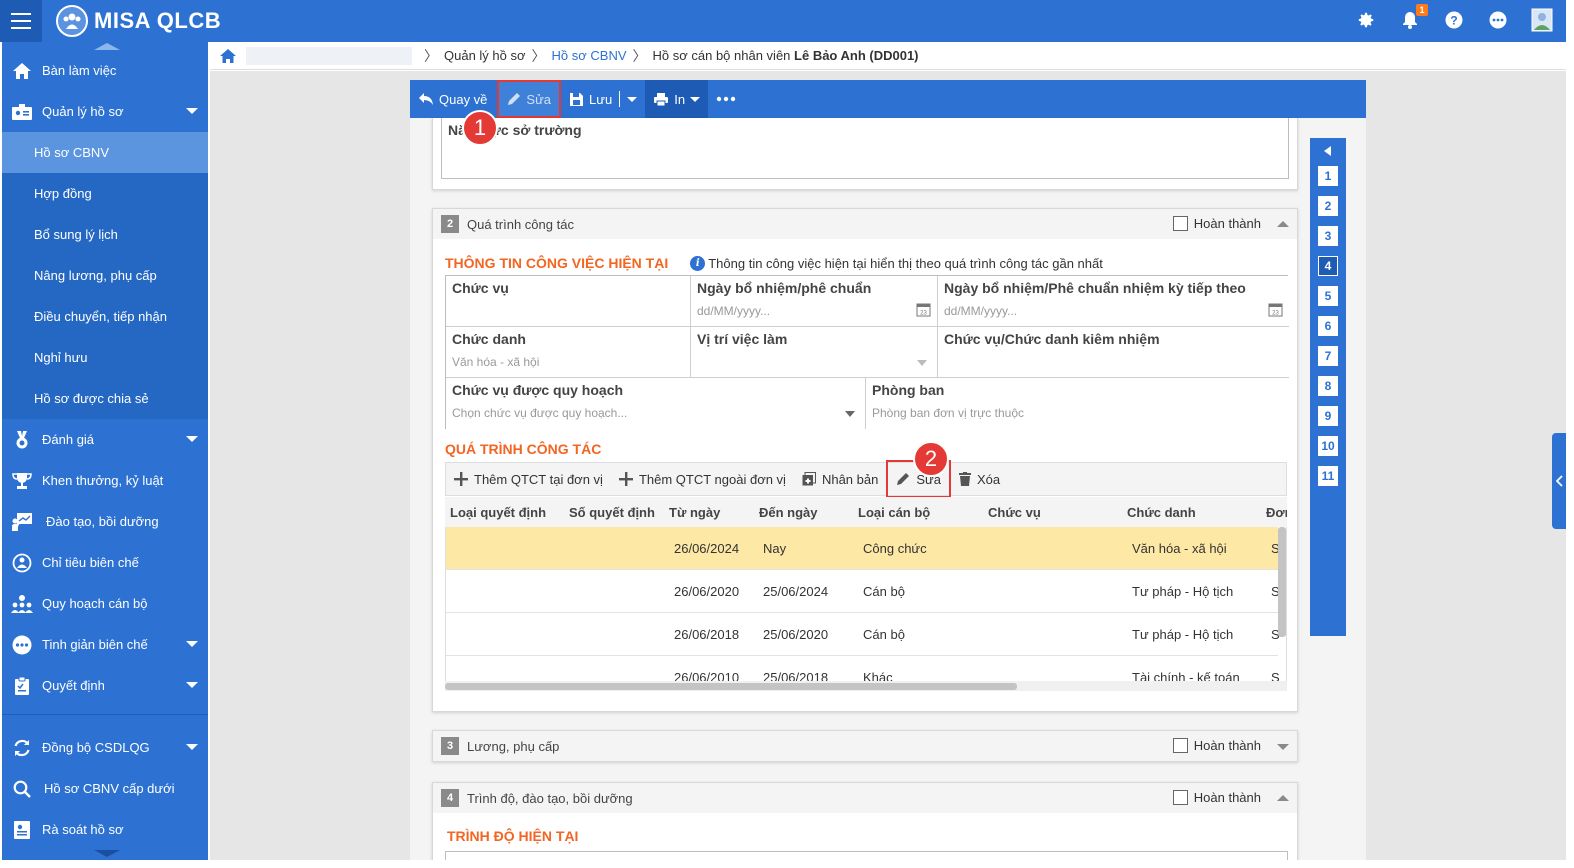  What do you see at coordinates (796, 591) in the screenshot?
I see `cell-to: 25/06/2024` at bounding box center [796, 591].